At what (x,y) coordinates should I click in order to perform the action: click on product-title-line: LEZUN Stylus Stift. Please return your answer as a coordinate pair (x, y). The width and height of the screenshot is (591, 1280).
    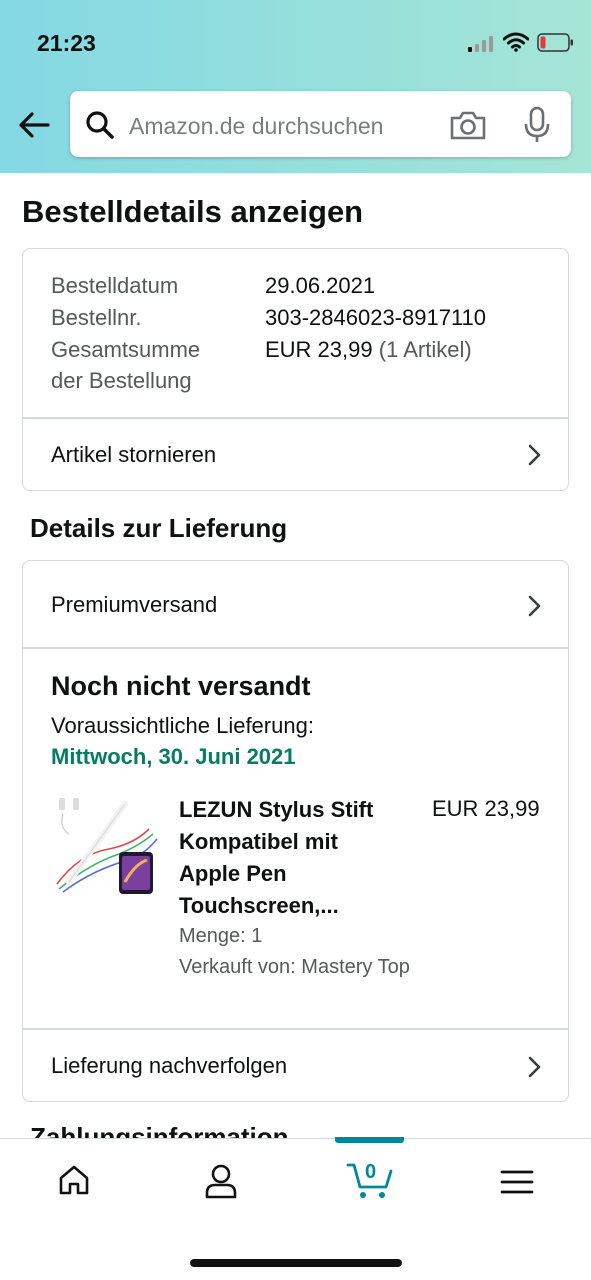
    Looking at the image, I should click on (276, 809).